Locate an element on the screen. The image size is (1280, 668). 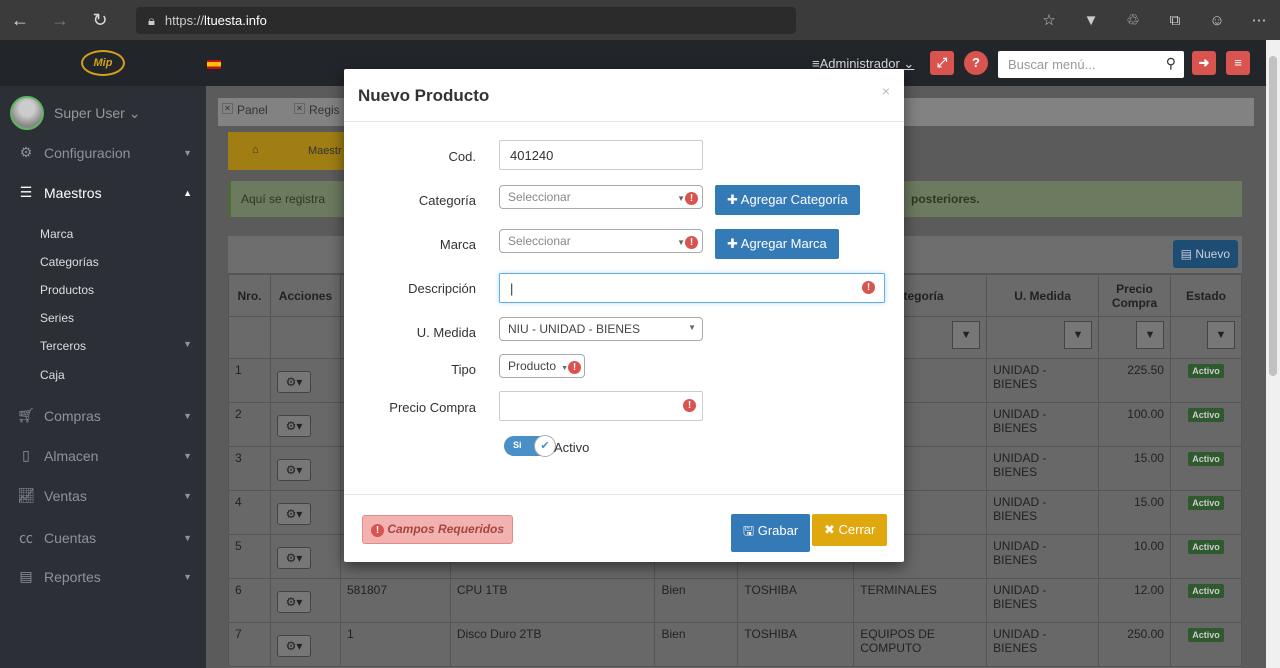
profile-icon: ☺ is located at coordinates (1217, 20).